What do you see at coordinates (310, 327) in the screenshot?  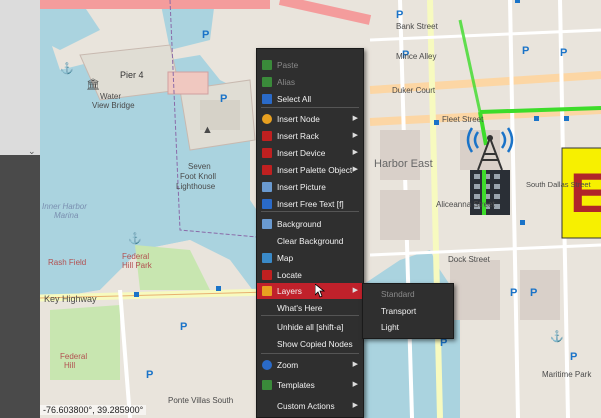 I see `menu-item-unhide-all-shift-a: Unhide all [shift-a]` at bounding box center [310, 327].